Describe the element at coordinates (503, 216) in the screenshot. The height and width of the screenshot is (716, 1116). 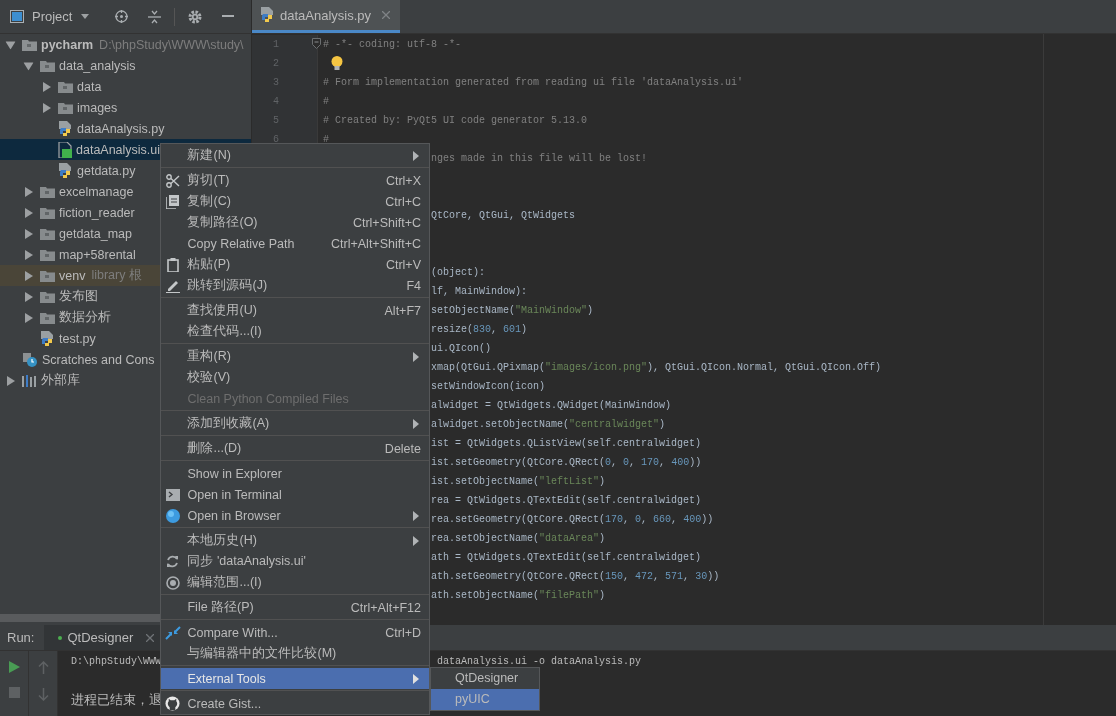
I see `code-line: QtCore, QtGui, QtWidgets` at that location.